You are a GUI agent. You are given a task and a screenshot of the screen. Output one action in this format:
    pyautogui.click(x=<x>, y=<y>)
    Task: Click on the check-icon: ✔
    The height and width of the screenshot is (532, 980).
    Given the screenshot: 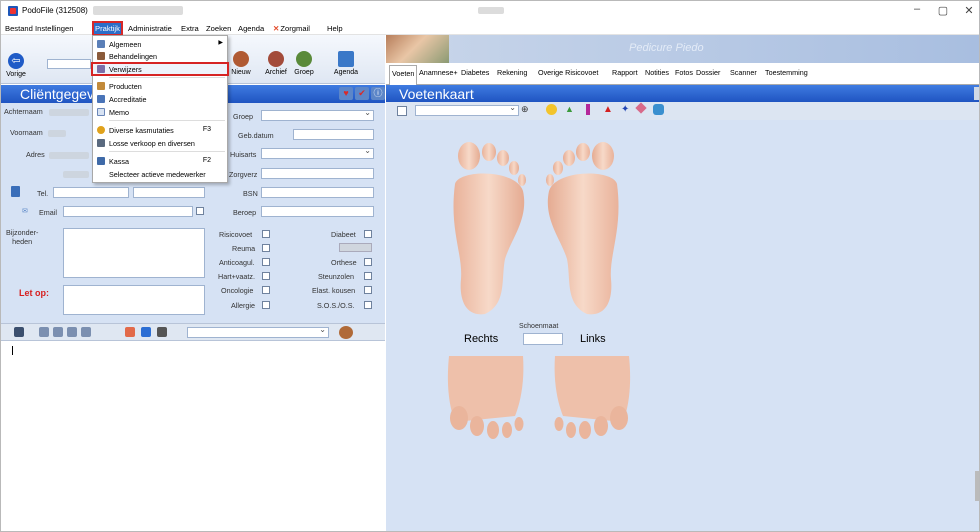 What is the action you would take?
    pyautogui.click(x=362, y=93)
    